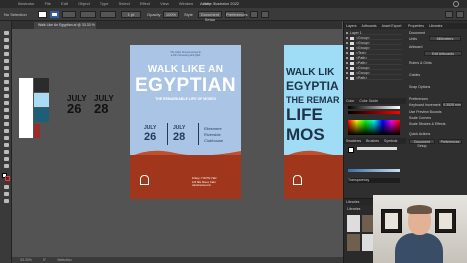  Describe the element at coordinates (374, 127) in the screenshot. I see `color-spectrum-picker` at that location.